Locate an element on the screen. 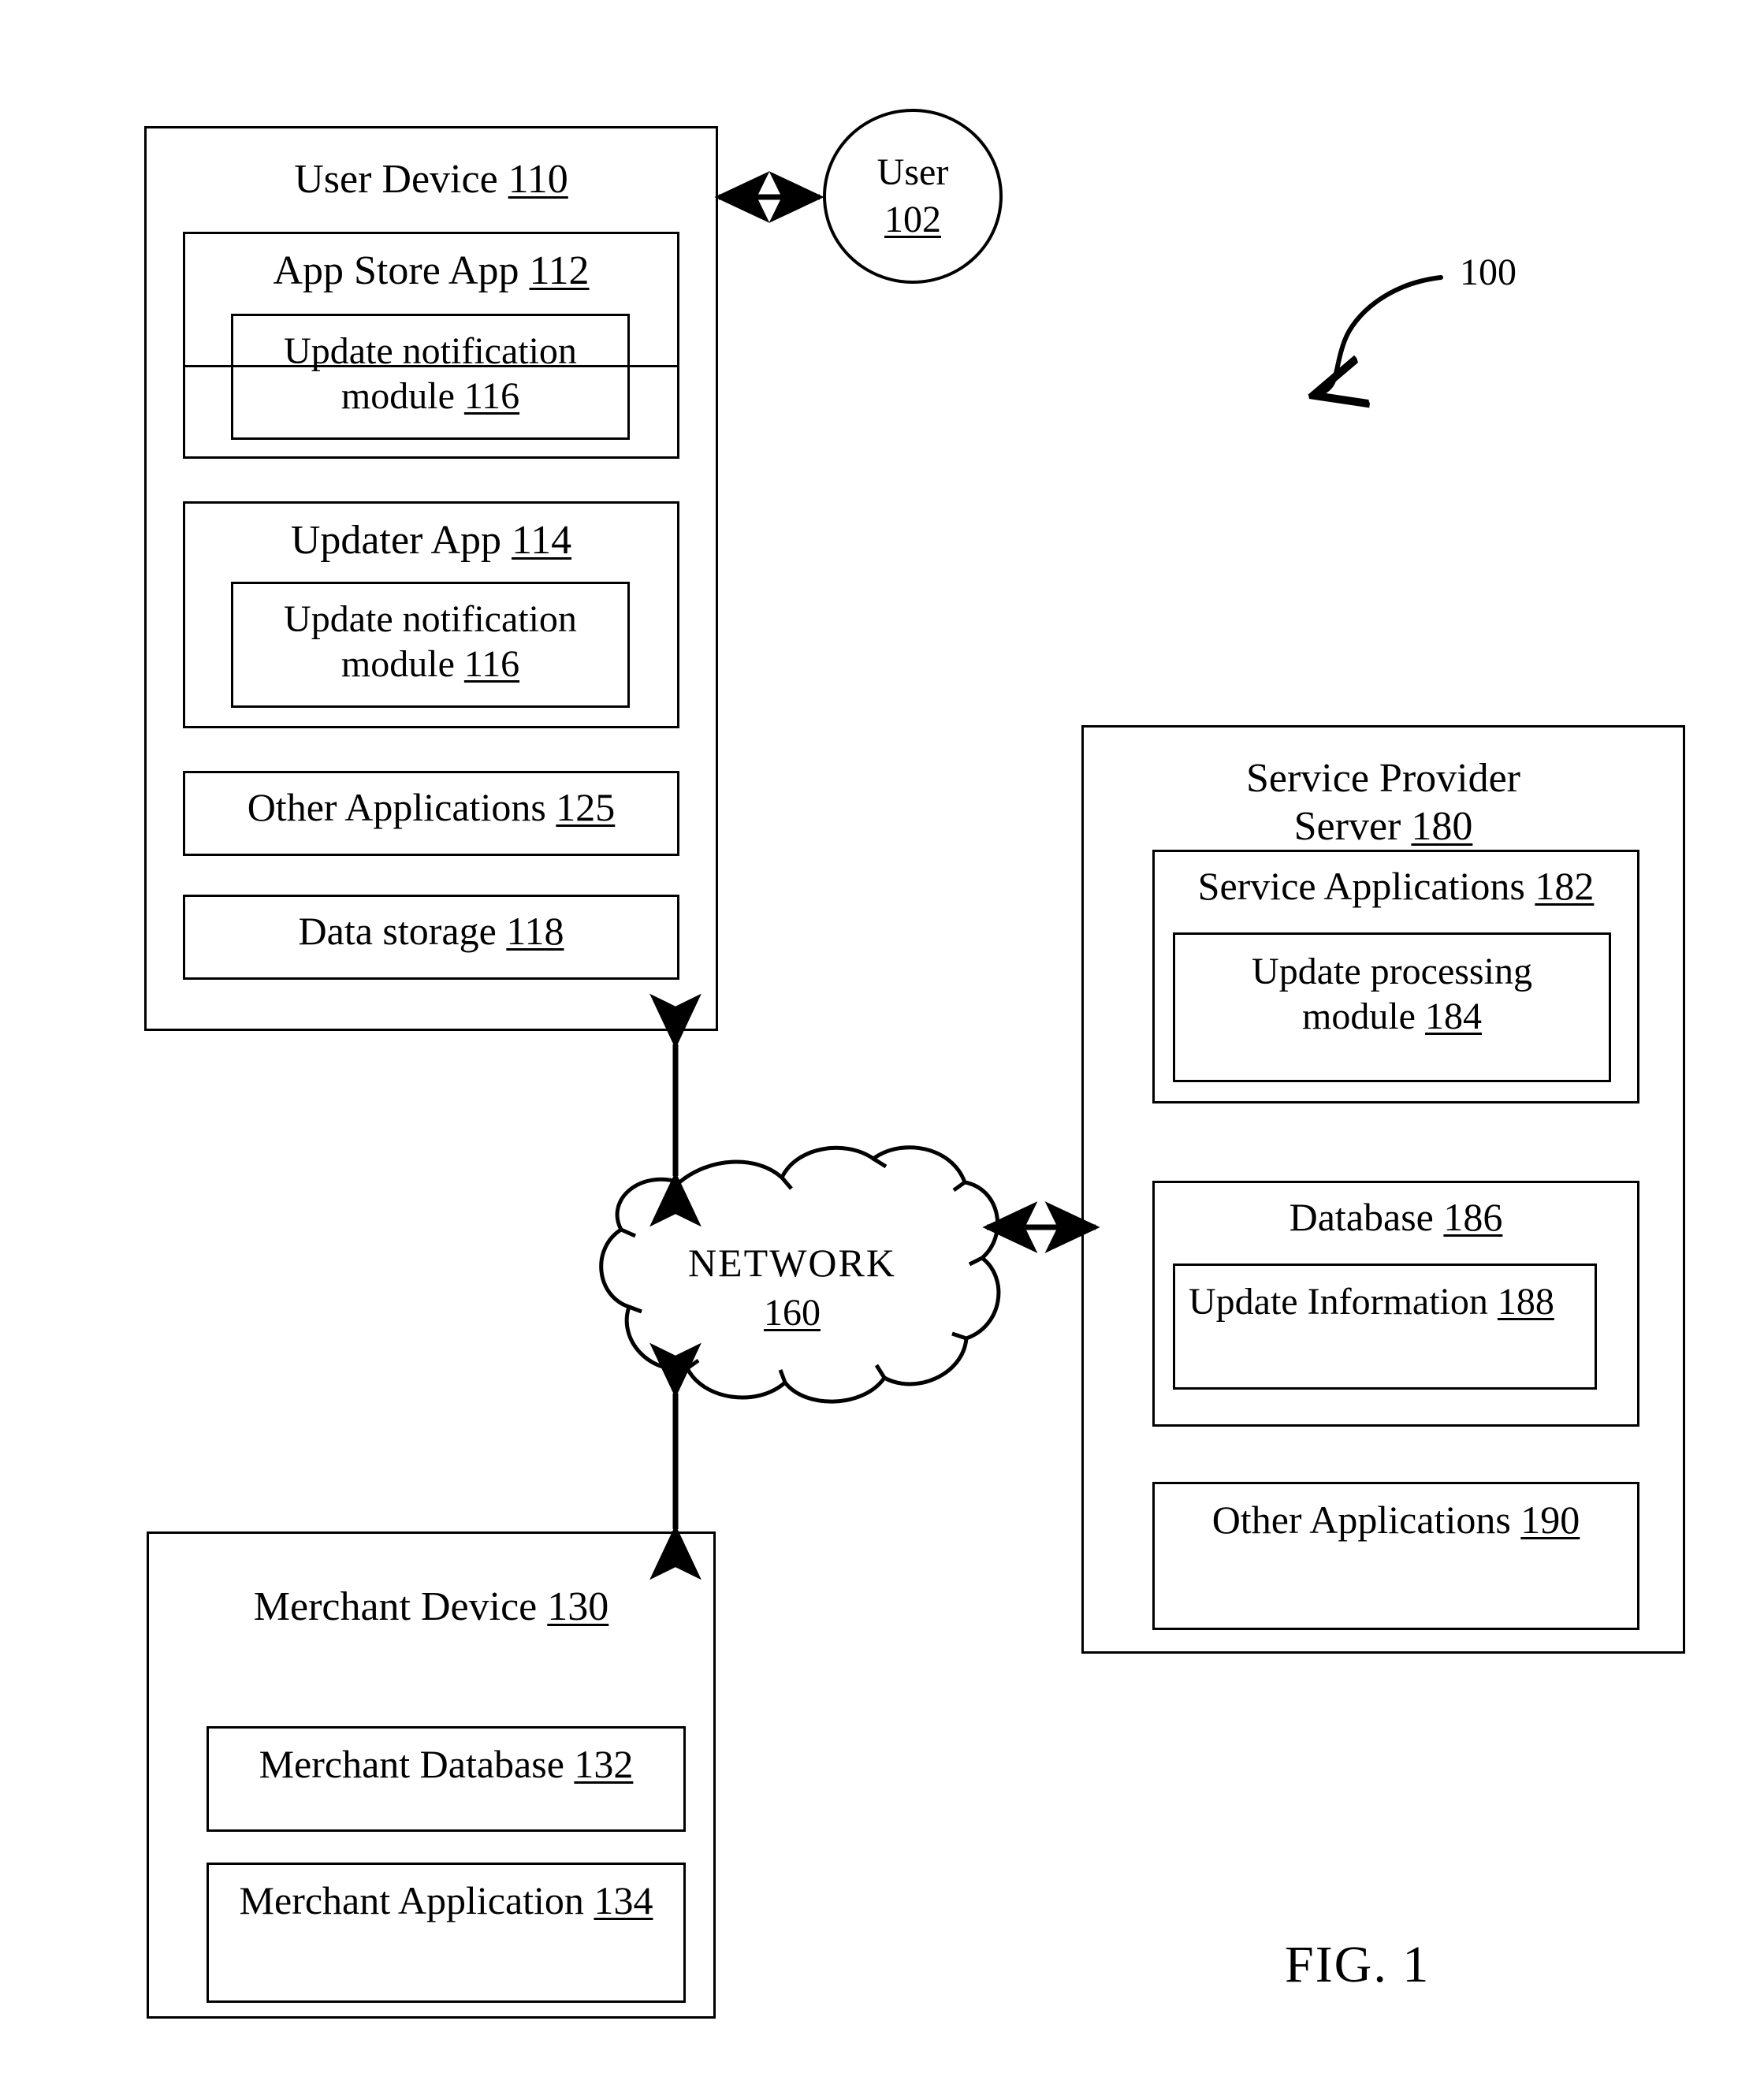 This screenshot has width=1764, height=2099. other-applications-125-label: Other Applications 125 is located at coordinates (431, 807).